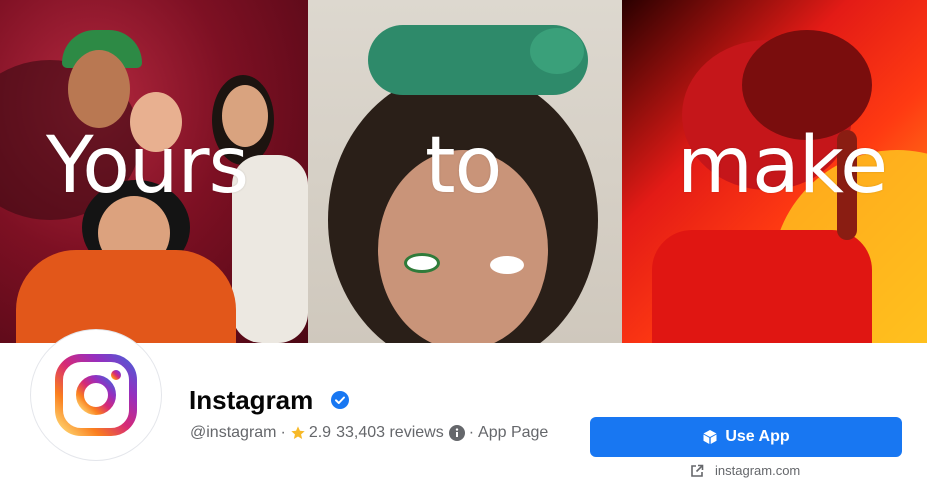  Describe the element at coordinates (233, 432) in the screenshot. I see `page-handle: @instagram` at that location.